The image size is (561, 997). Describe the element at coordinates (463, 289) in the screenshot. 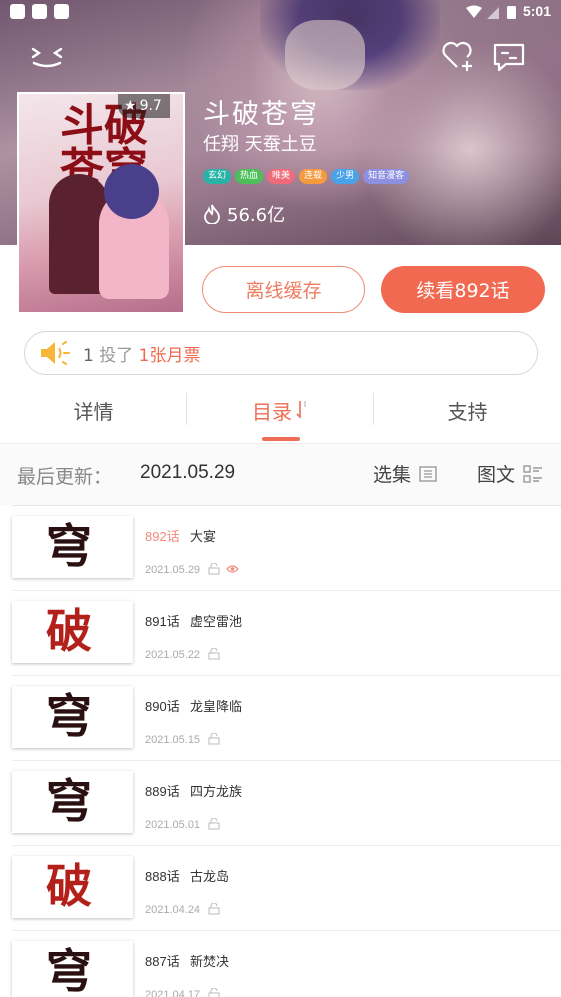

I see `continue-reading-button: 续看892话` at that location.